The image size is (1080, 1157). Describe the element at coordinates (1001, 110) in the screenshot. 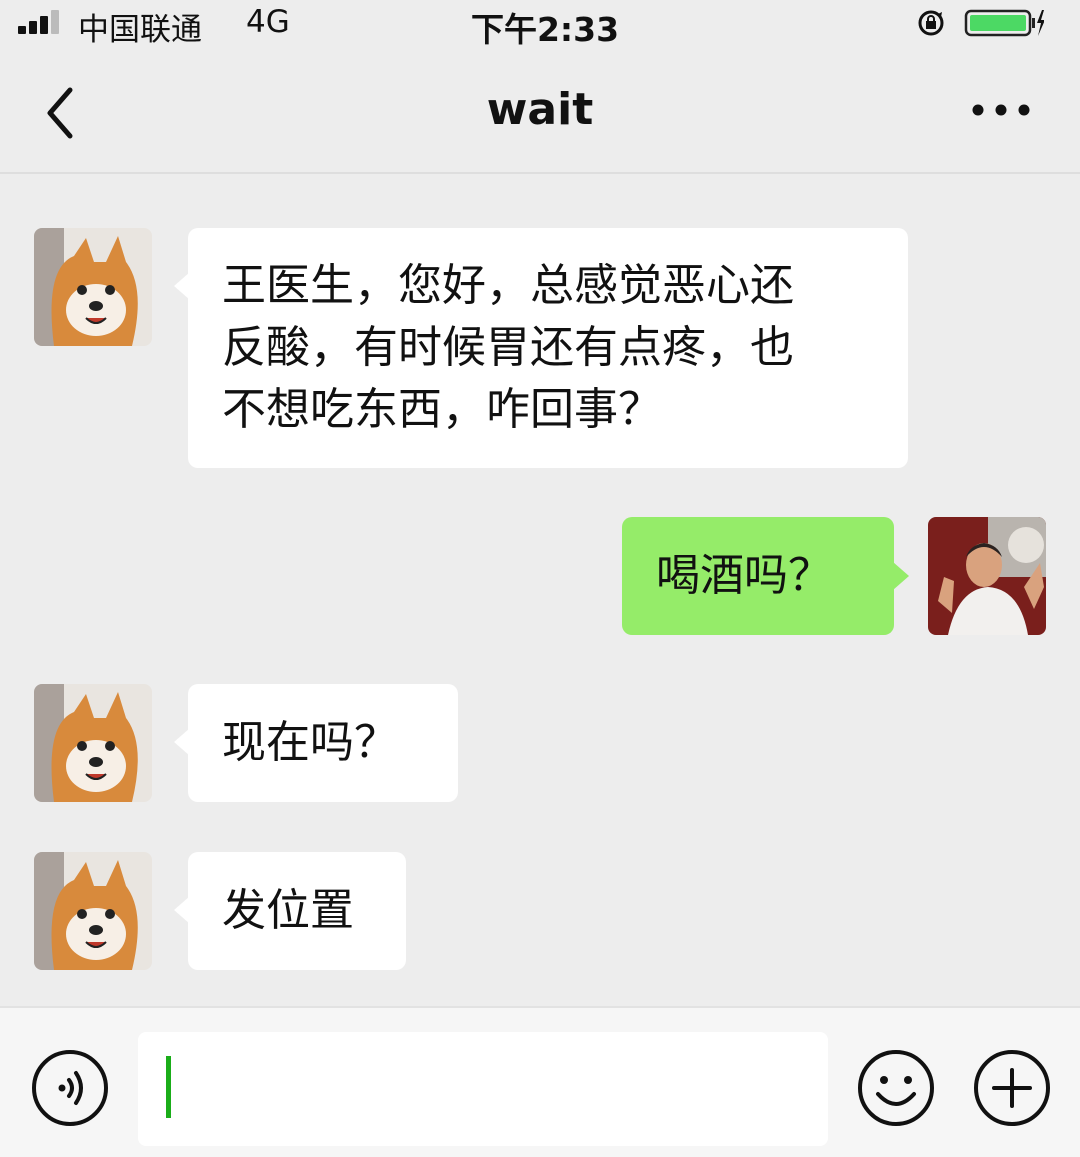

I see `more-dots-icon` at that location.